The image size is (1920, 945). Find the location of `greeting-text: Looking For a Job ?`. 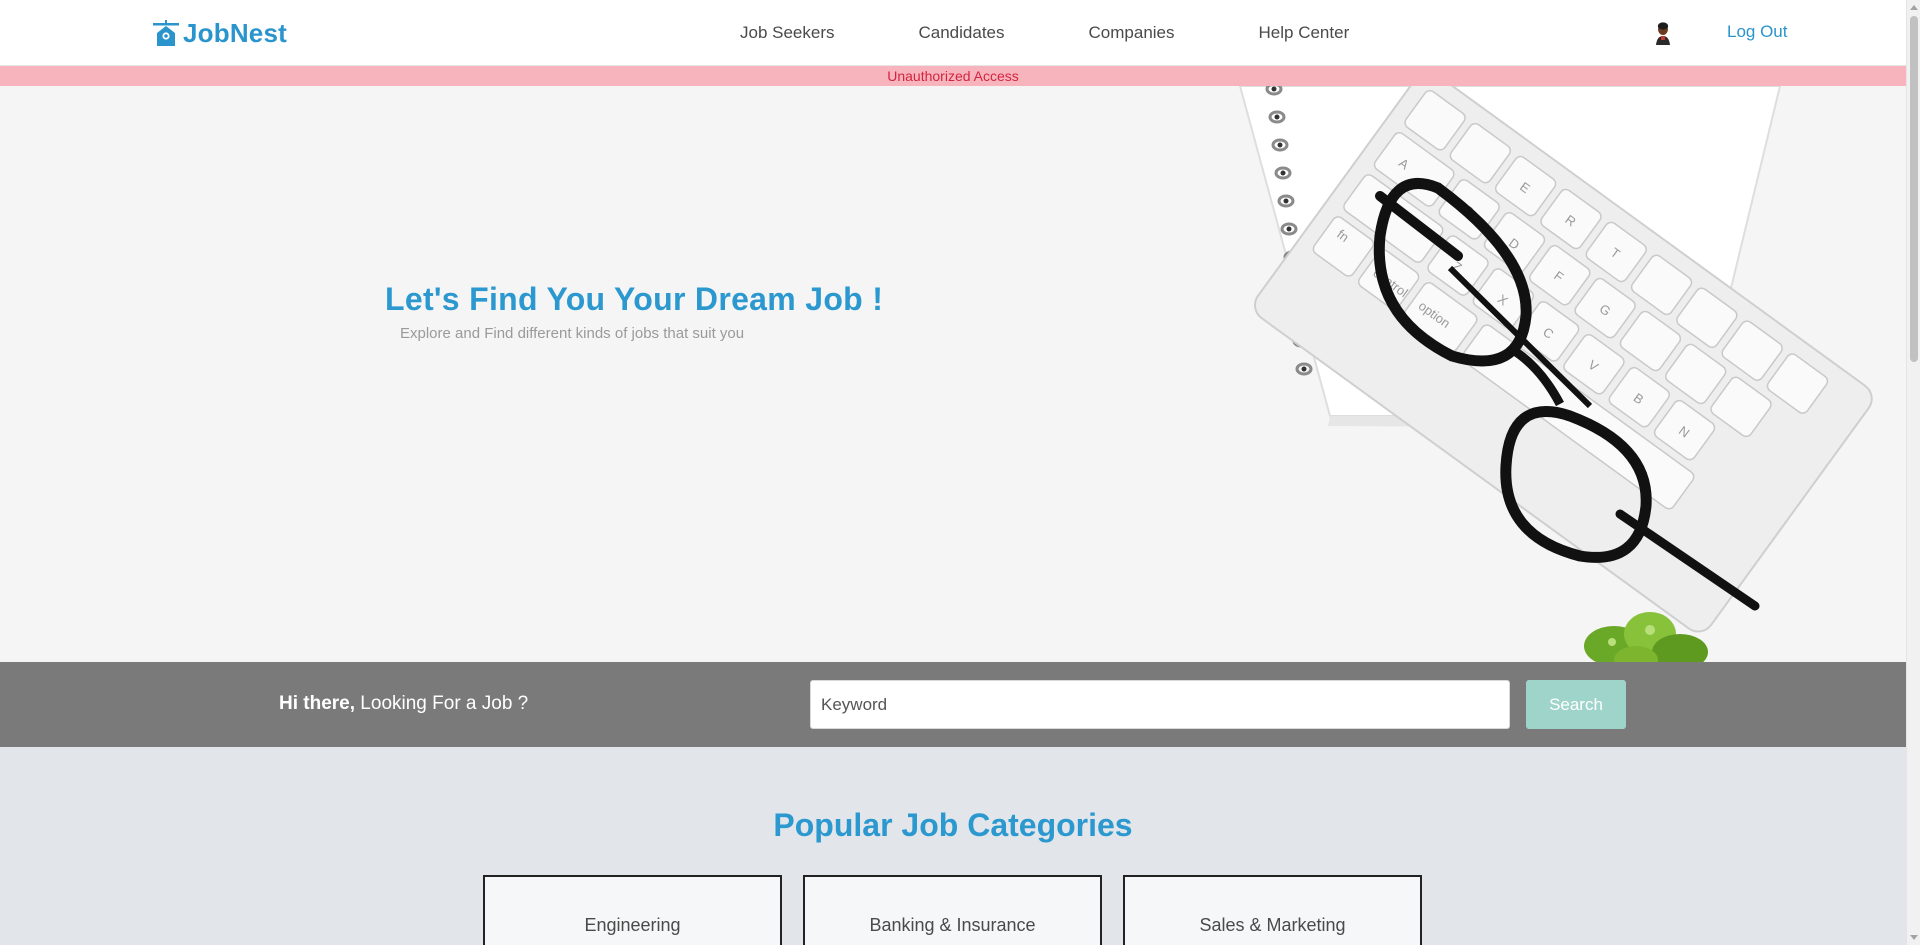

greeting-text: Looking For a Job ? is located at coordinates (442, 703).